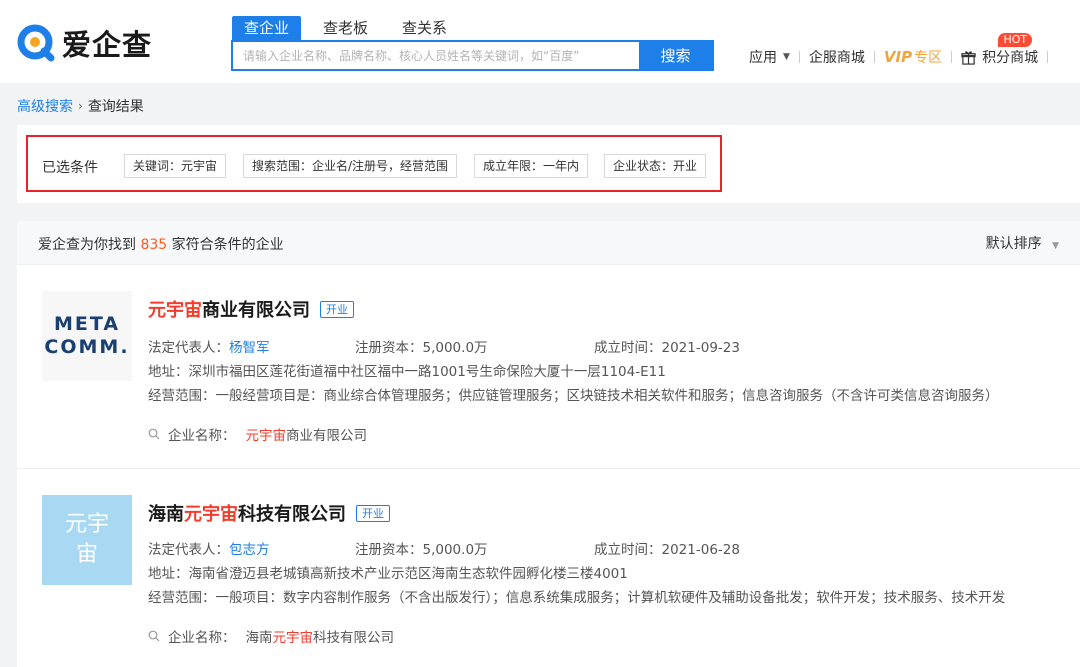 The height and width of the screenshot is (667, 1080). Describe the element at coordinates (292, 514) in the screenshot. I see `name-part: 科技有限公司` at that location.